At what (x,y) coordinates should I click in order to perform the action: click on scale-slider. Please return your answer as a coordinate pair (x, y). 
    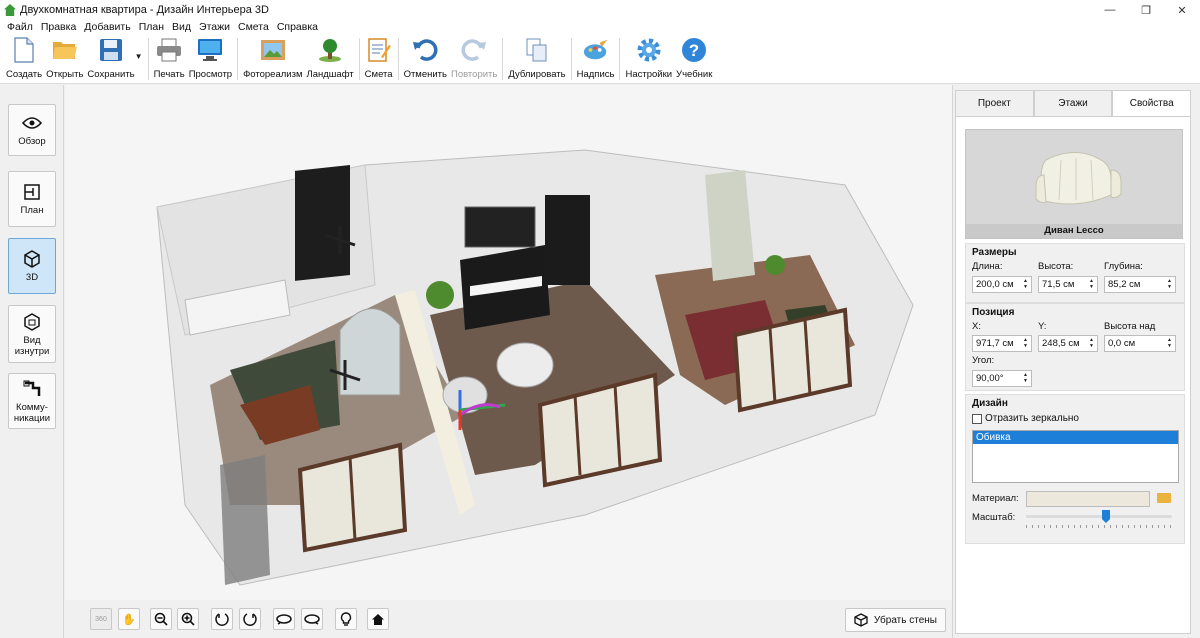
    Looking at the image, I should click on (1099, 516).